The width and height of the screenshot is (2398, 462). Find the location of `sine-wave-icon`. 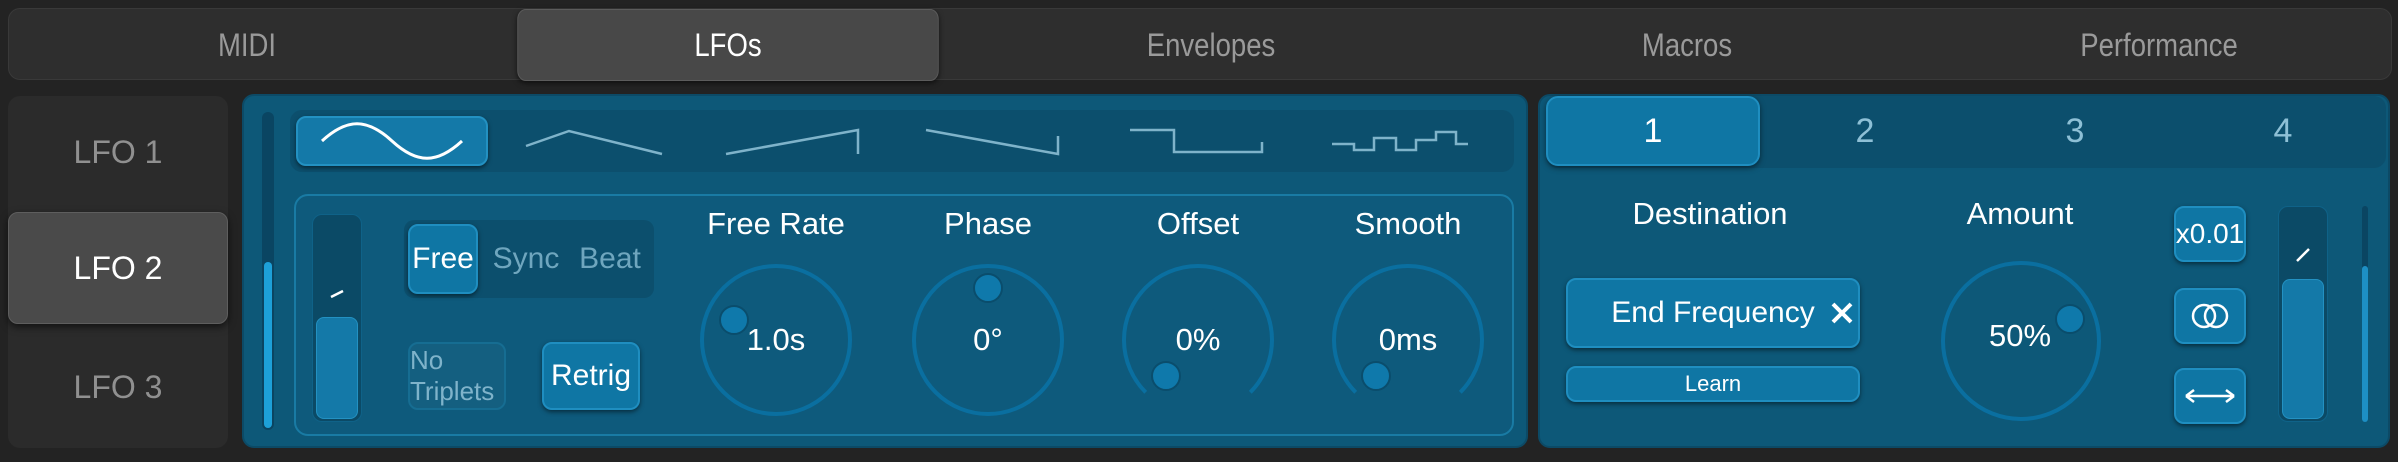

sine-wave-icon is located at coordinates (392, 141).